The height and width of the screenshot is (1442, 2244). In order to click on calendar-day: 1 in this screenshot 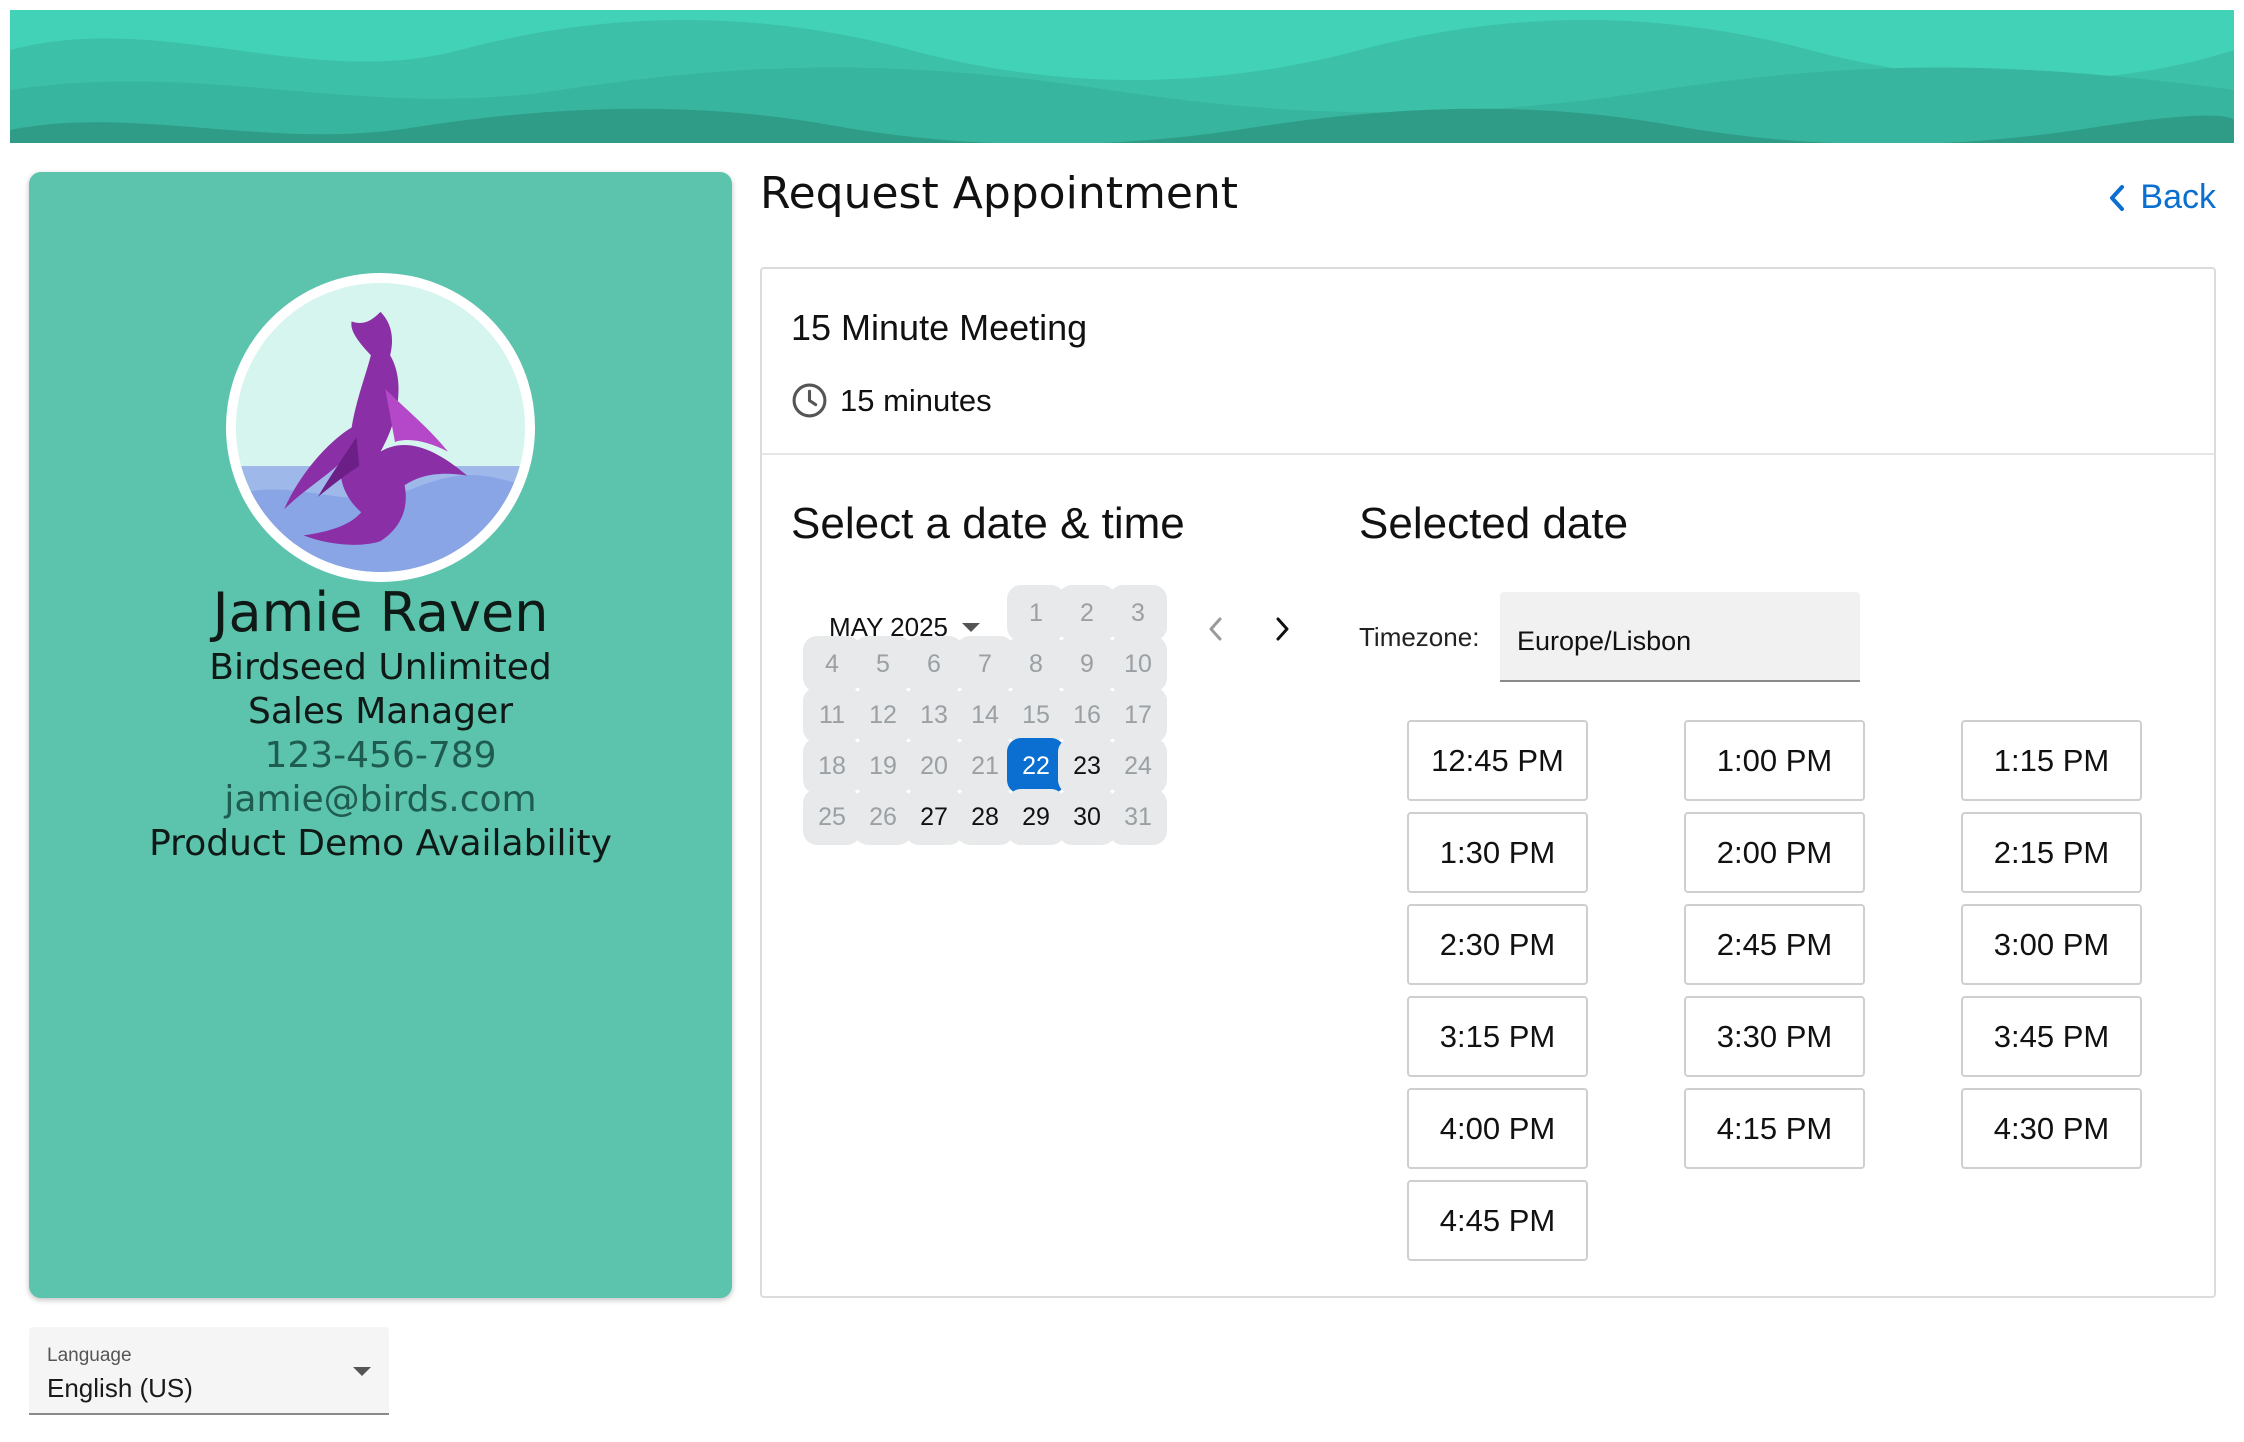, I will do `click(1036, 613)`.